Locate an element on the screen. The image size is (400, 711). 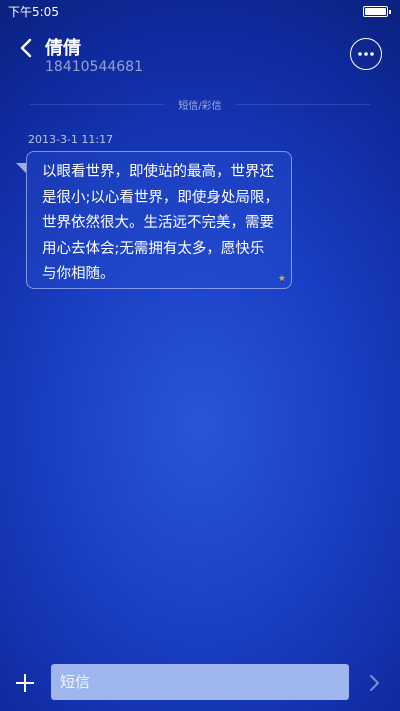
status-time: 下午5:05 is located at coordinates (33, 11).